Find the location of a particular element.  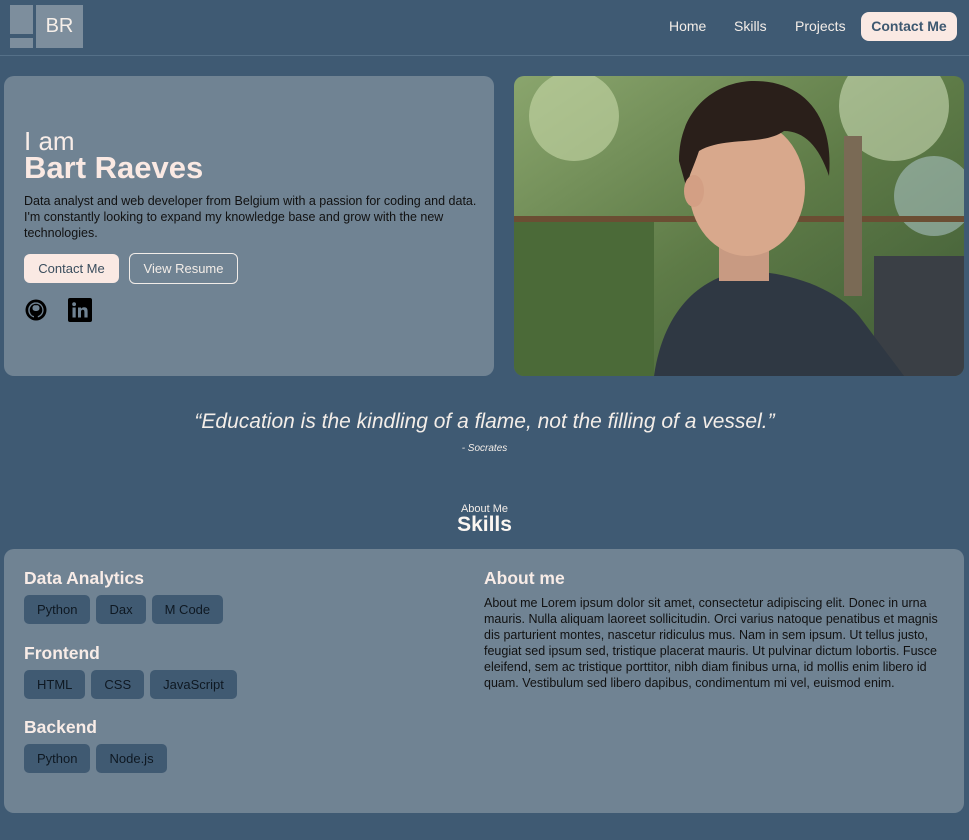

hero-name: Bart Raeves is located at coordinates (114, 167).